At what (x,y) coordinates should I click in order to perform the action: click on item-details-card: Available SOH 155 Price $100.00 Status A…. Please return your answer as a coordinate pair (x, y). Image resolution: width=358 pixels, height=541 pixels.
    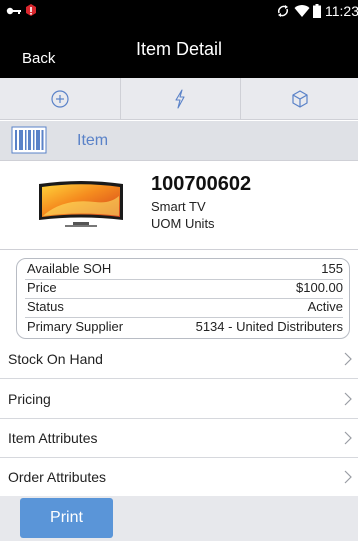
    Looking at the image, I should click on (183, 298).